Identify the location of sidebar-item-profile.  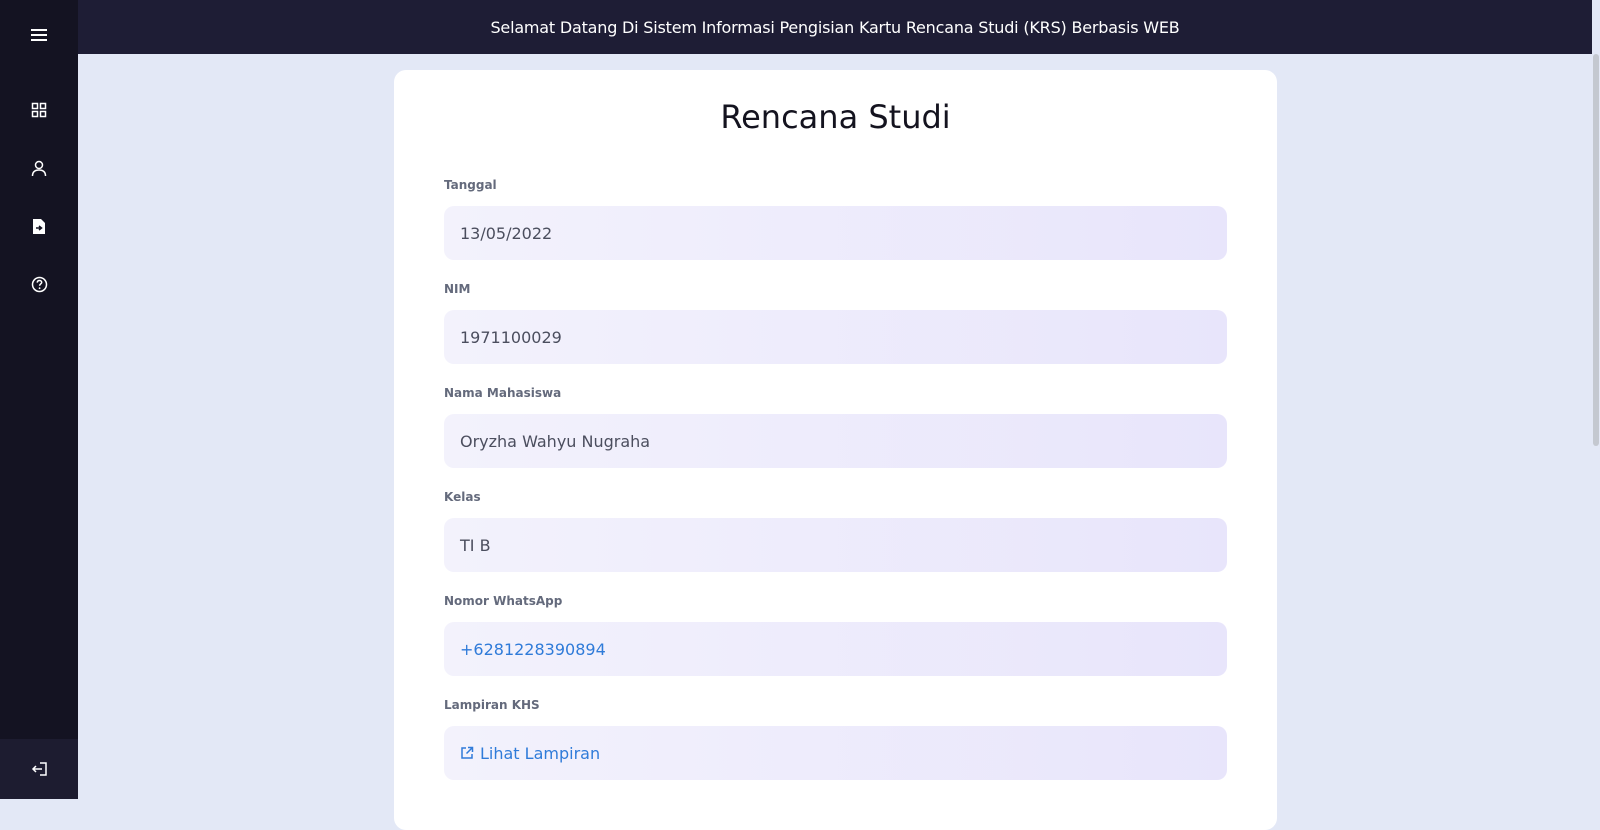
(39, 168).